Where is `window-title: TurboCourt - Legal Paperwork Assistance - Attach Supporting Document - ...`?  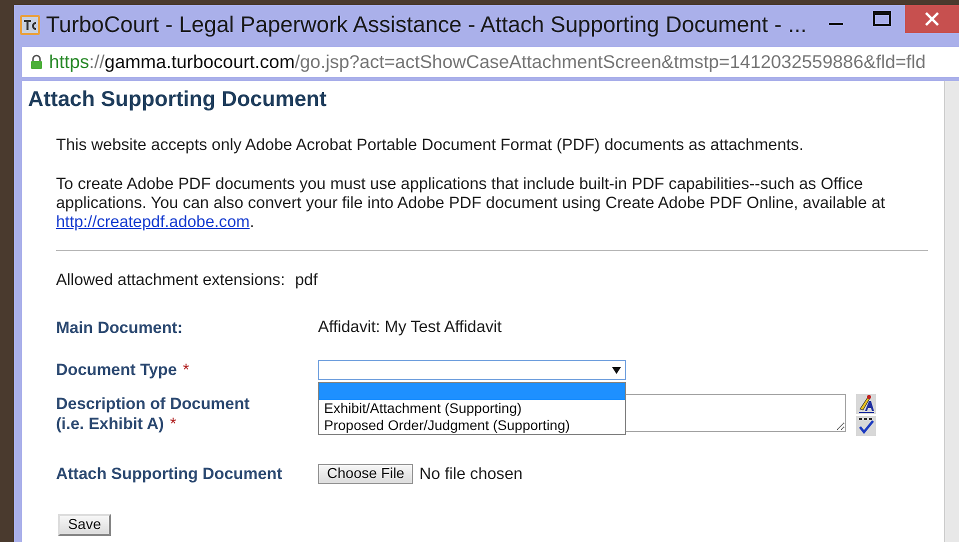
window-title: TurboCourt - Legal Paperwork Assistance - Attach Supporting Document - ... is located at coordinates (426, 25).